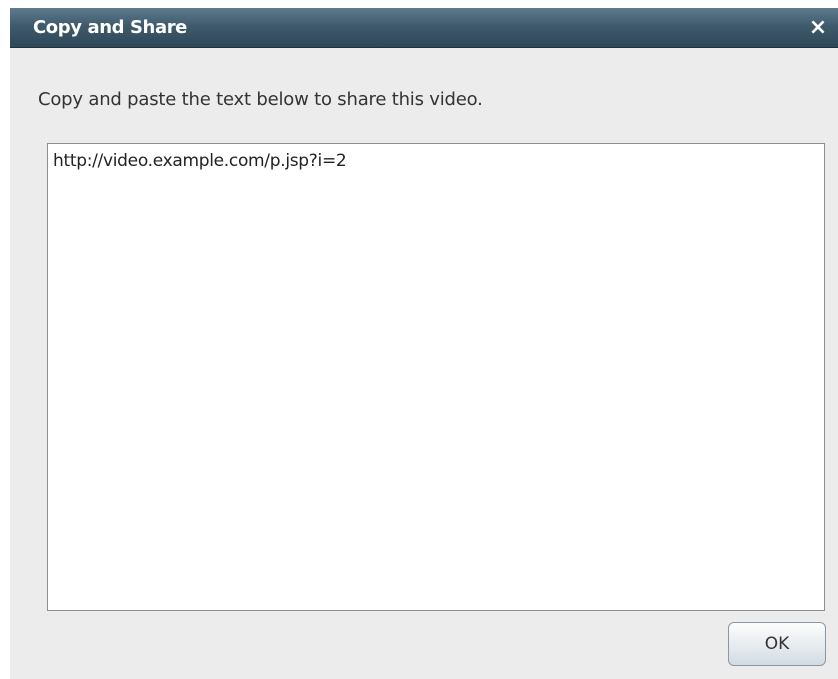  Describe the element at coordinates (818, 28) in the screenshot. I see `close-icon: ×` at that location.